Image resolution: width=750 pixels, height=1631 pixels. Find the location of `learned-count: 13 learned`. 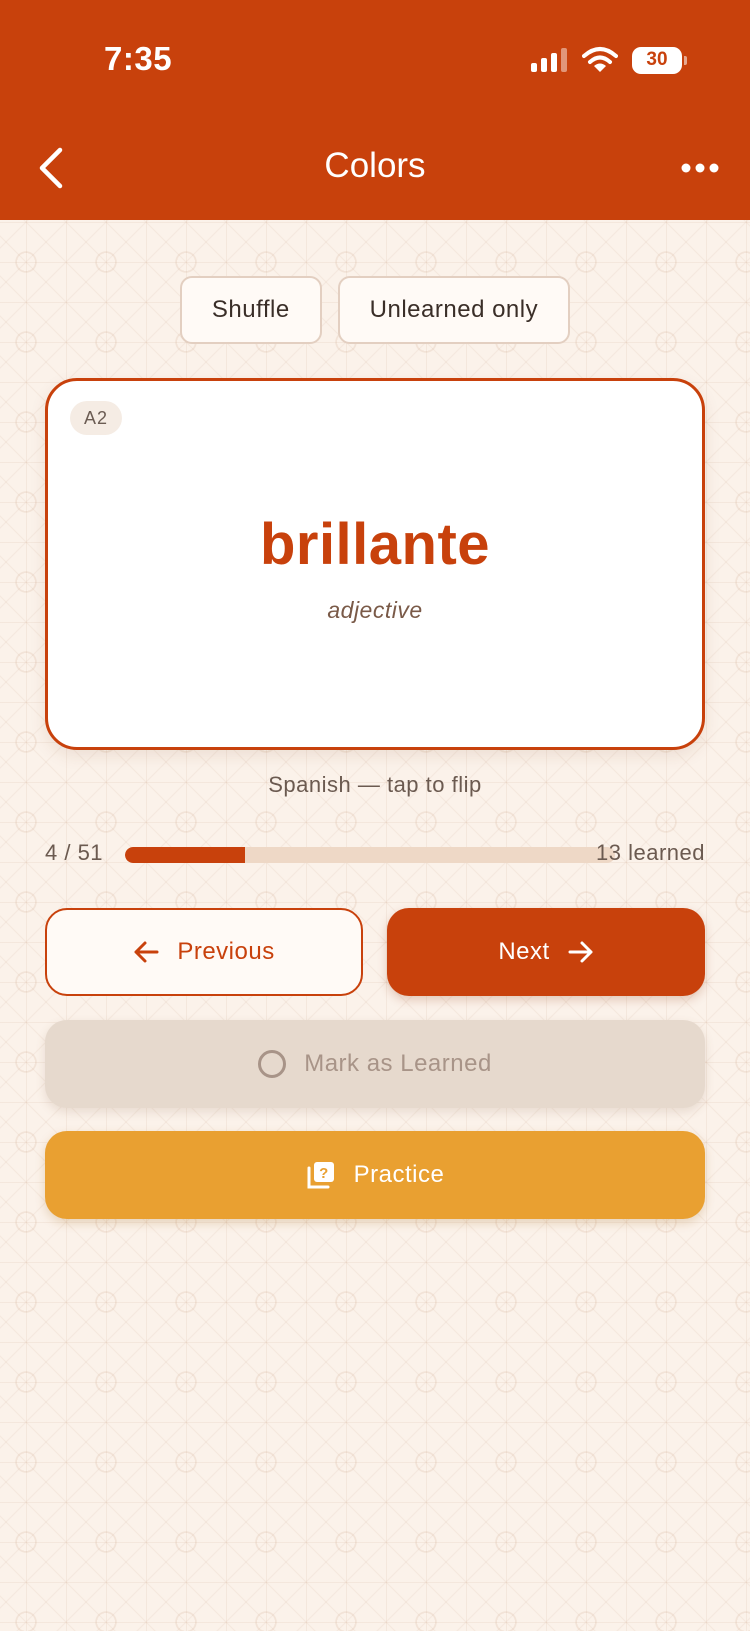

learned-count: 13 learned is located at coordinates (650, 852).